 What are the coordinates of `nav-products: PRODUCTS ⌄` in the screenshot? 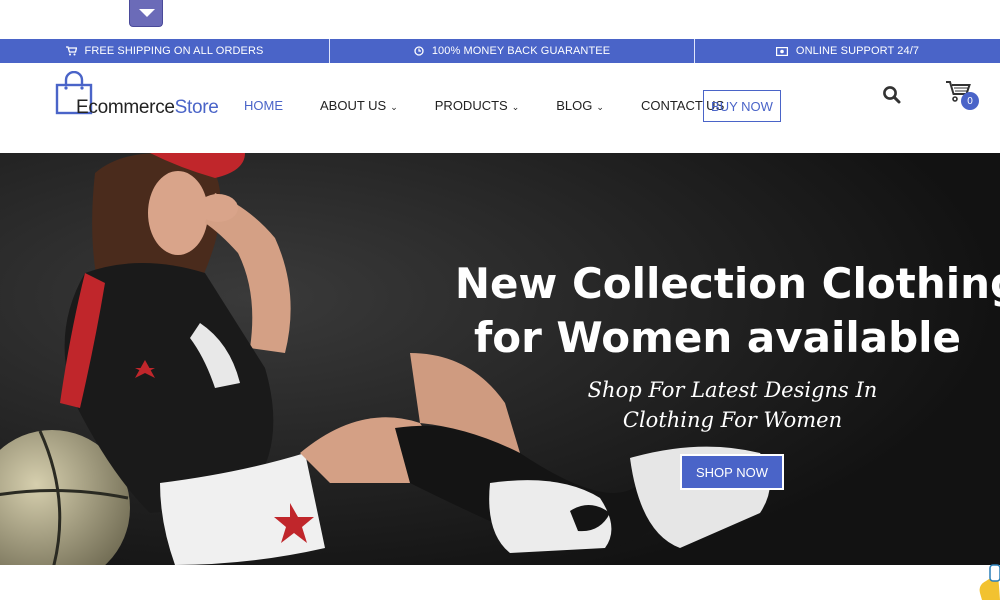 It's located at (477, 105).